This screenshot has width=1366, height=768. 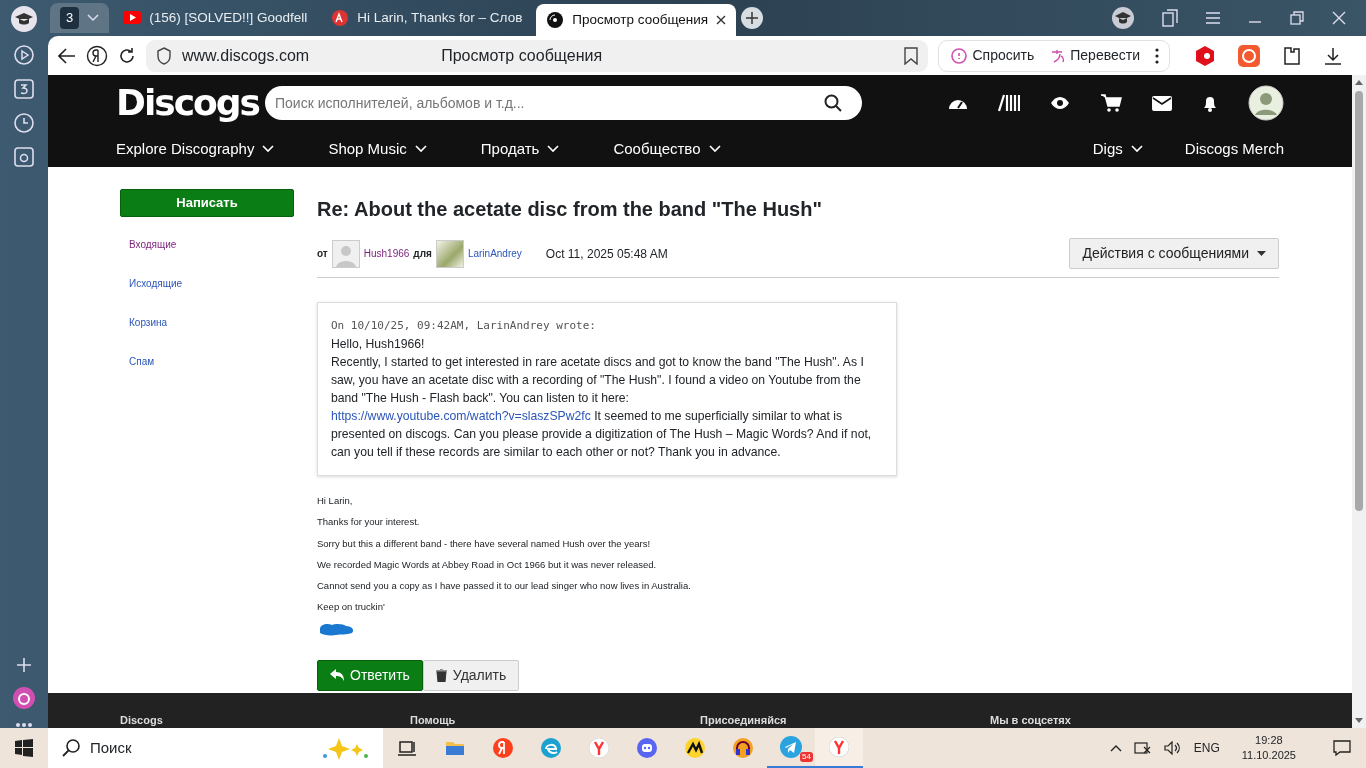 What do you see at coordinates (992, 55) in the screenshot?
I see `ask-button: Спросить` at bounding box center [992, 55].